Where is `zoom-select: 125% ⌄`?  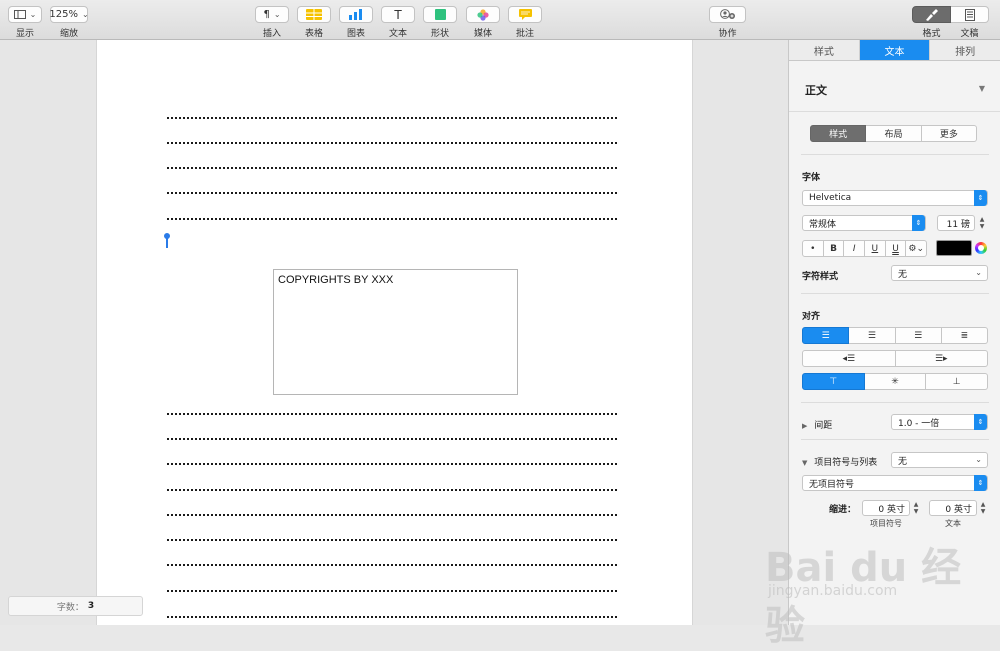
zoom-select: 125% ⌄ is located at coordinates (69, 14).